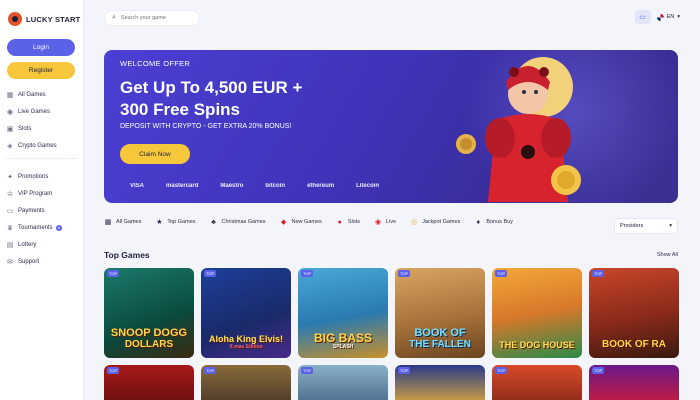 Image resolution: width=700 pixels, height=400 pixels. Describe the element at coordinates (537, 382) in the screenshot. I see `game-tile-row2-5: TOP` at that location.